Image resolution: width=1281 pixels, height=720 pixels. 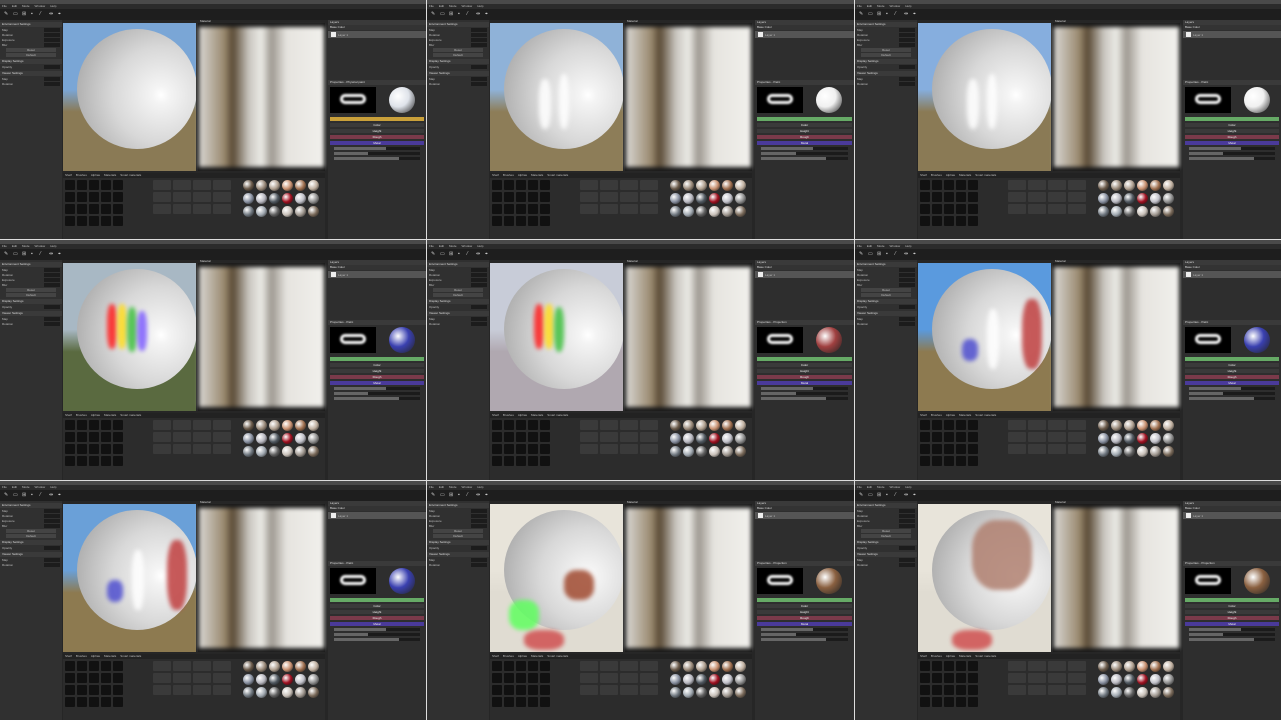 What do you see at coordinates (51, 14) in the screenshot?
I see `symmetry-icon: ⇹` at bounding box center [51, 14].